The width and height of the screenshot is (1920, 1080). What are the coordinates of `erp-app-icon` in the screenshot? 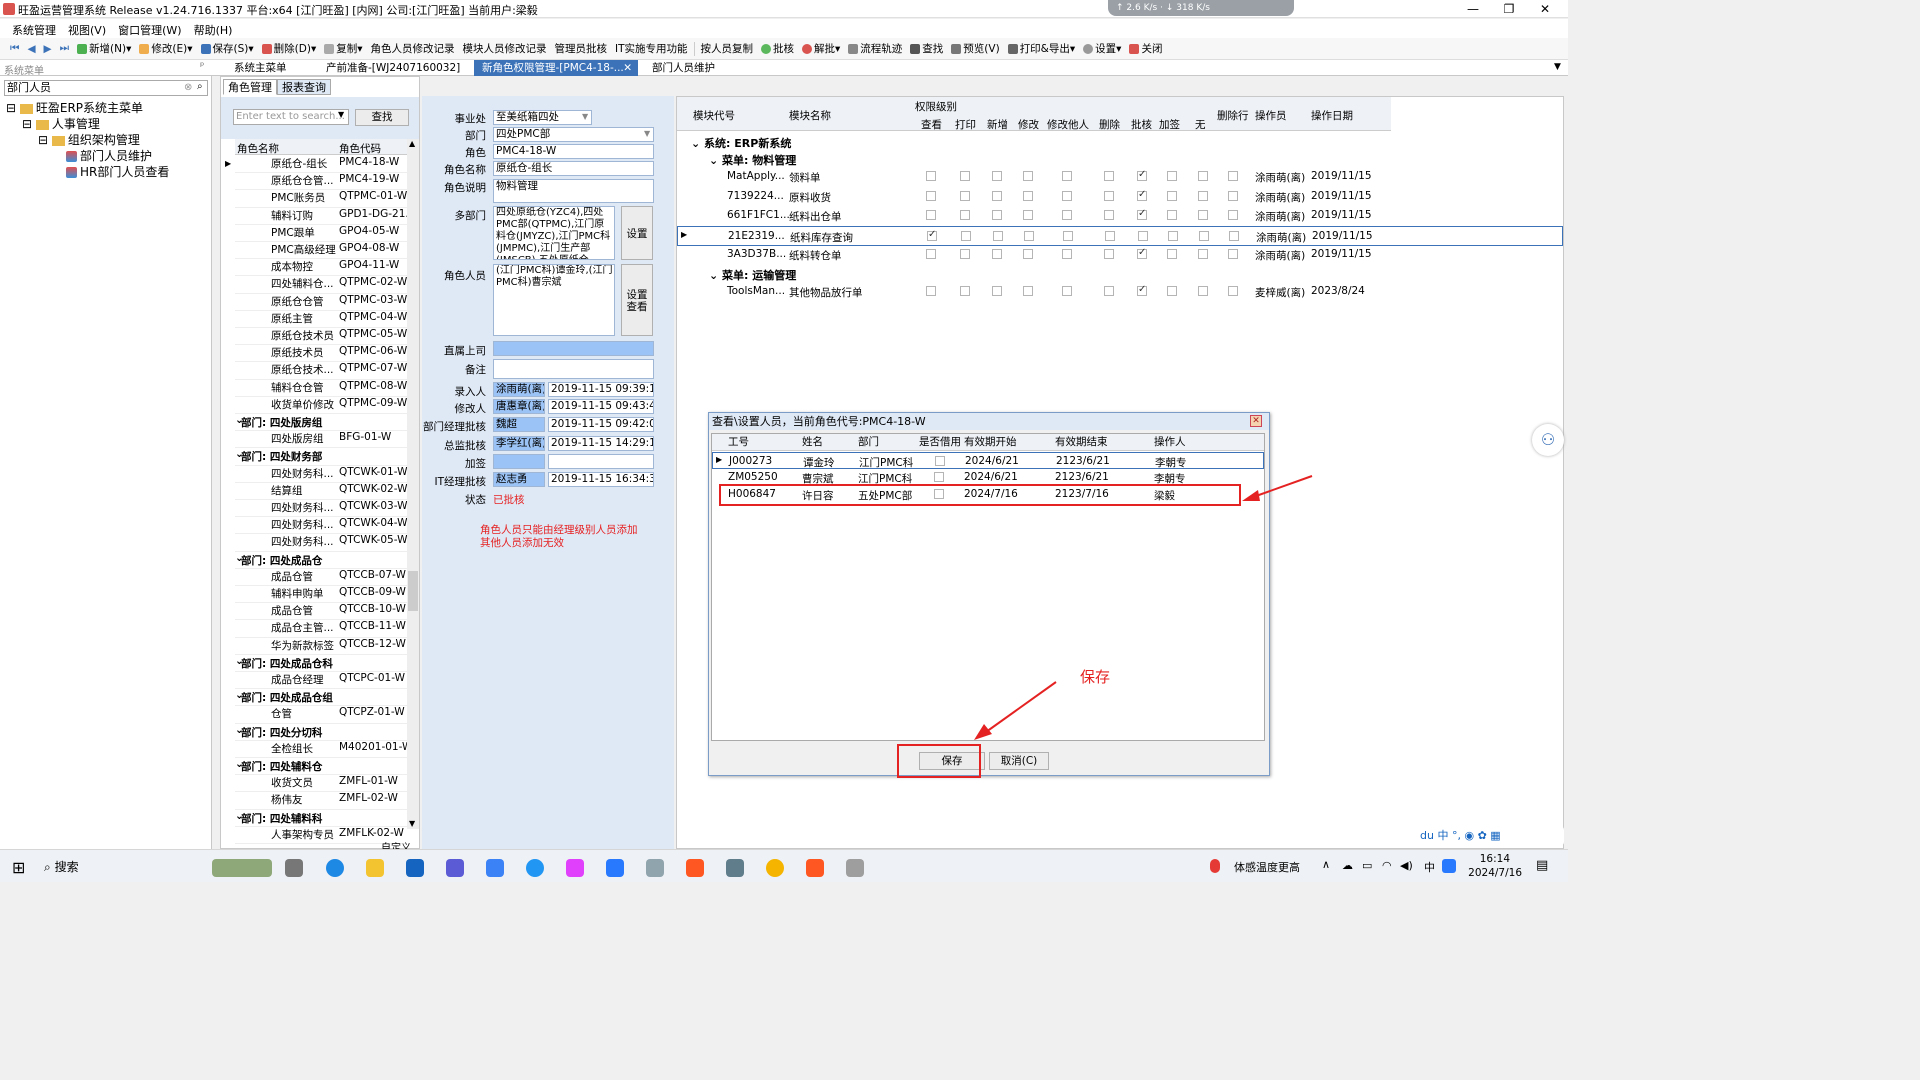 It's located at (695, 868).